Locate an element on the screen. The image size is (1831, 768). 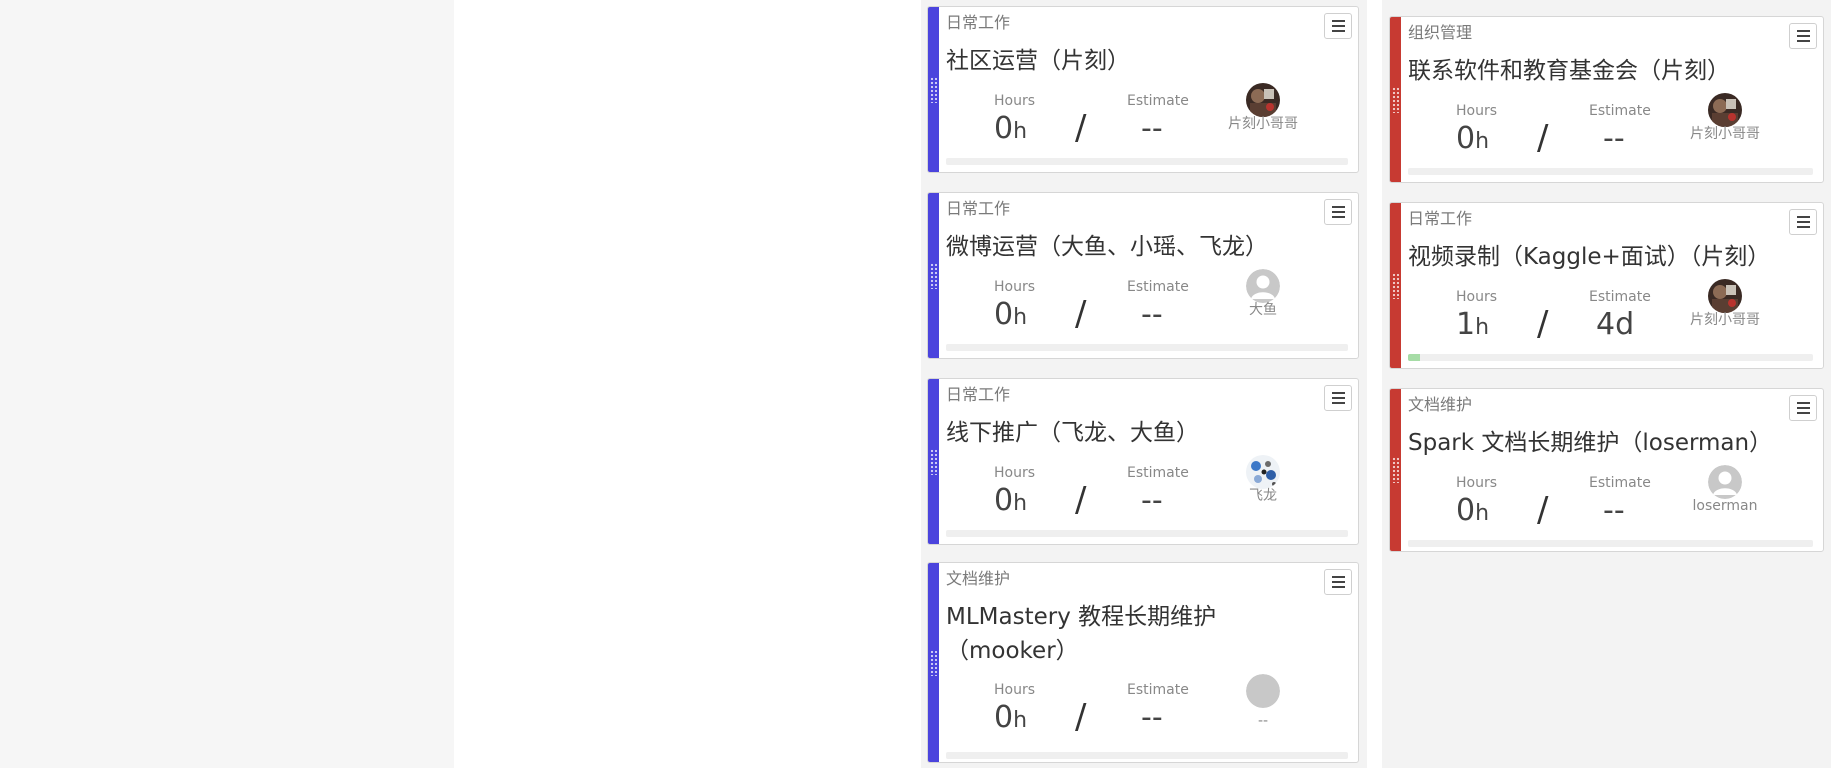
assignee-name: -- is located at coordinates (1263, 721).